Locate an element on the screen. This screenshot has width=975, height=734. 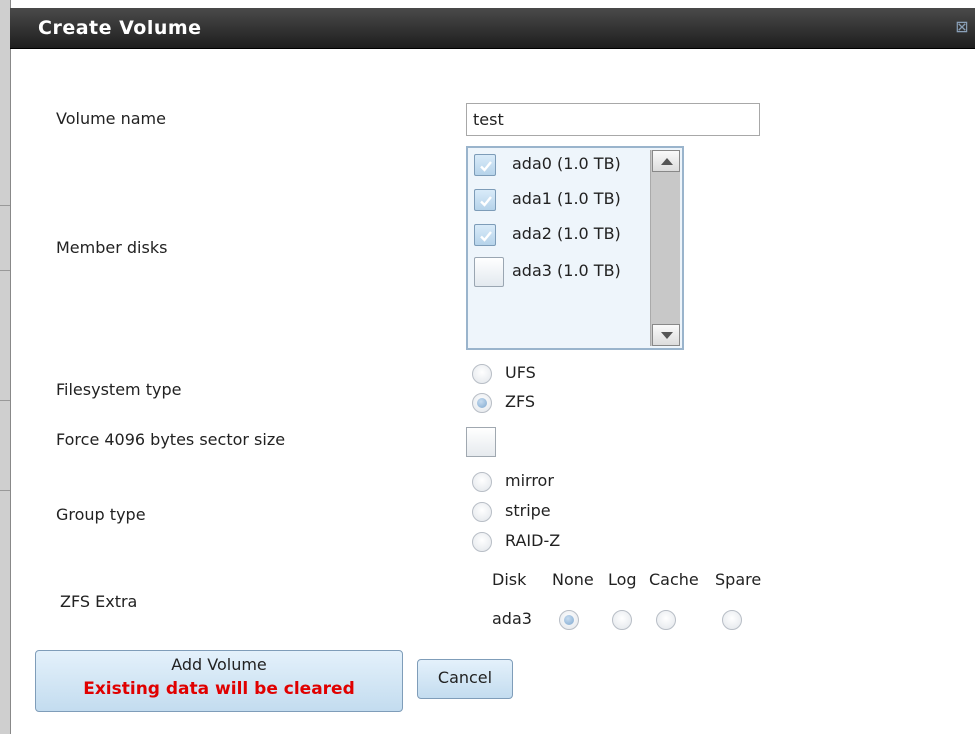
disk-option-ada0: ada0 (1.0 TB) is located at coordinates (566, 165).